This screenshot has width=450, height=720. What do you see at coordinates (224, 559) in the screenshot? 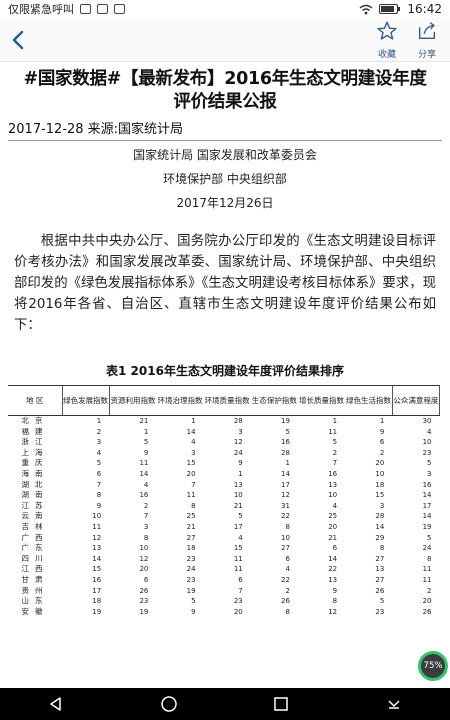
I see `table-row: 四川 14 12 23 11 6 14 27 8` at bounding box center [224, 559].